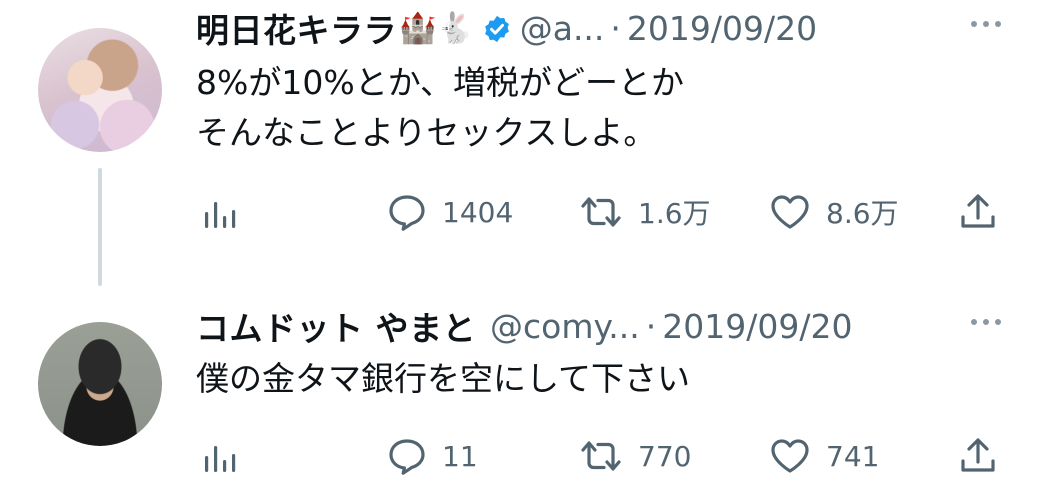  I want to click on verified-badge-icon, so click(497, 28).